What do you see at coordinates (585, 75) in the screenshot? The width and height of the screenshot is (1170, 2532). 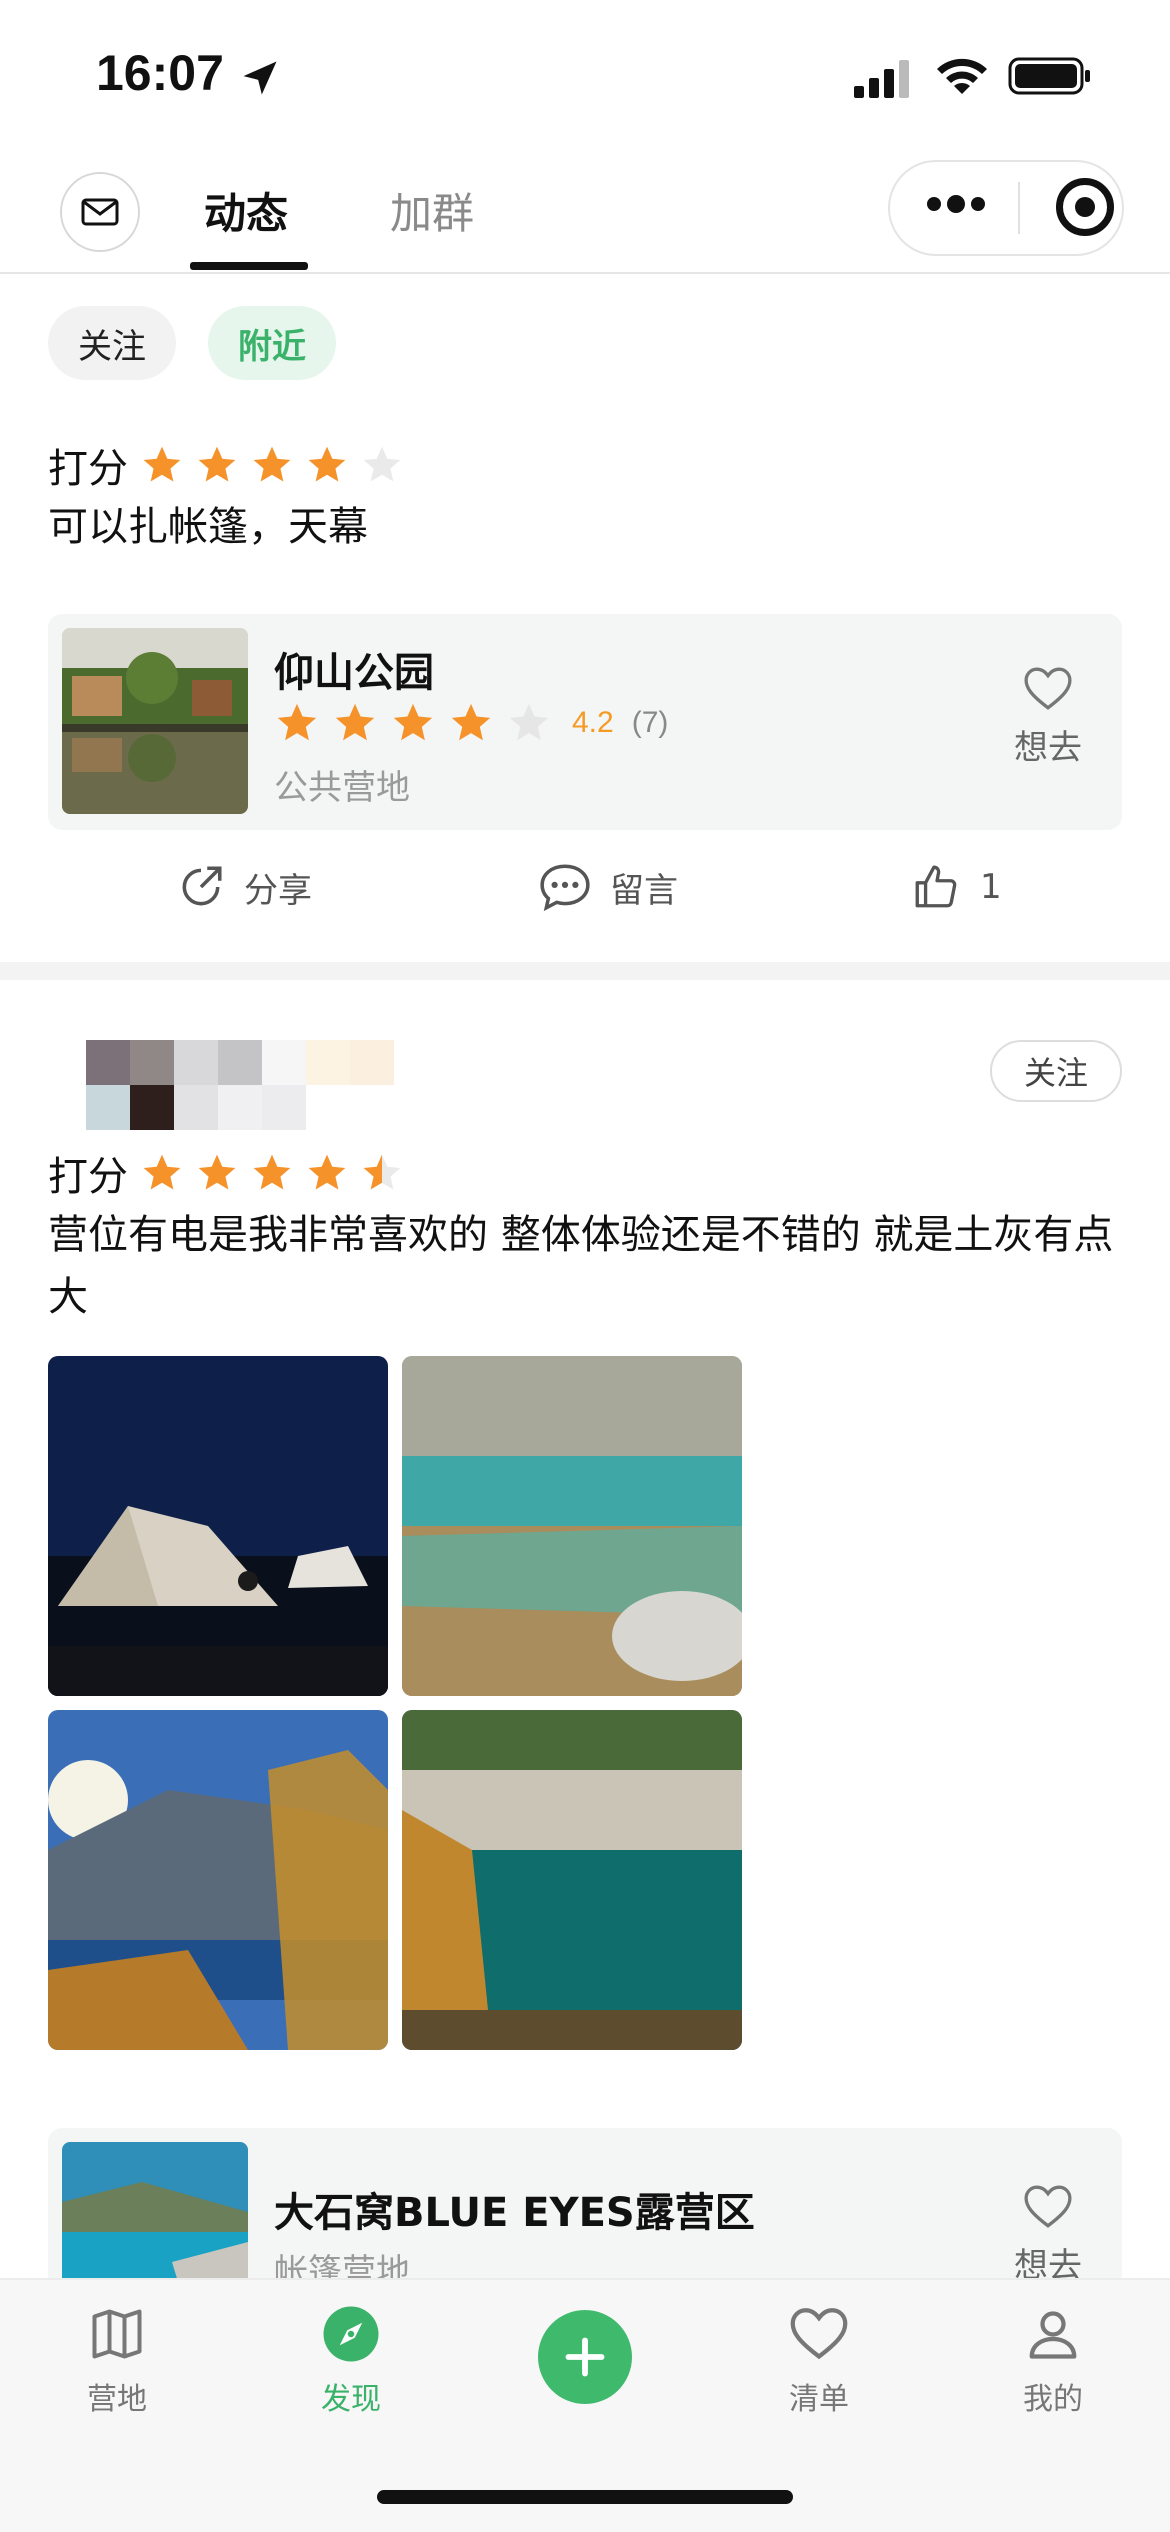 I see `status-bar: 16:07` at bounding box center [585, 75].